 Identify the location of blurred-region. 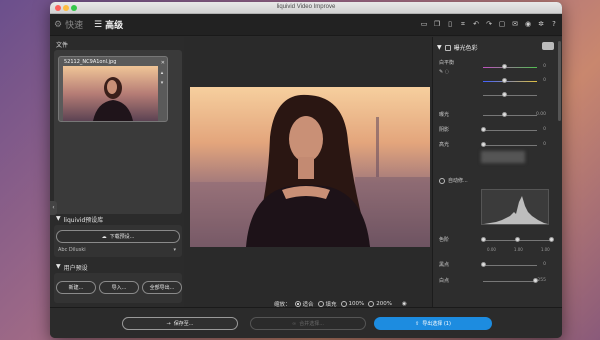
(503, 157).